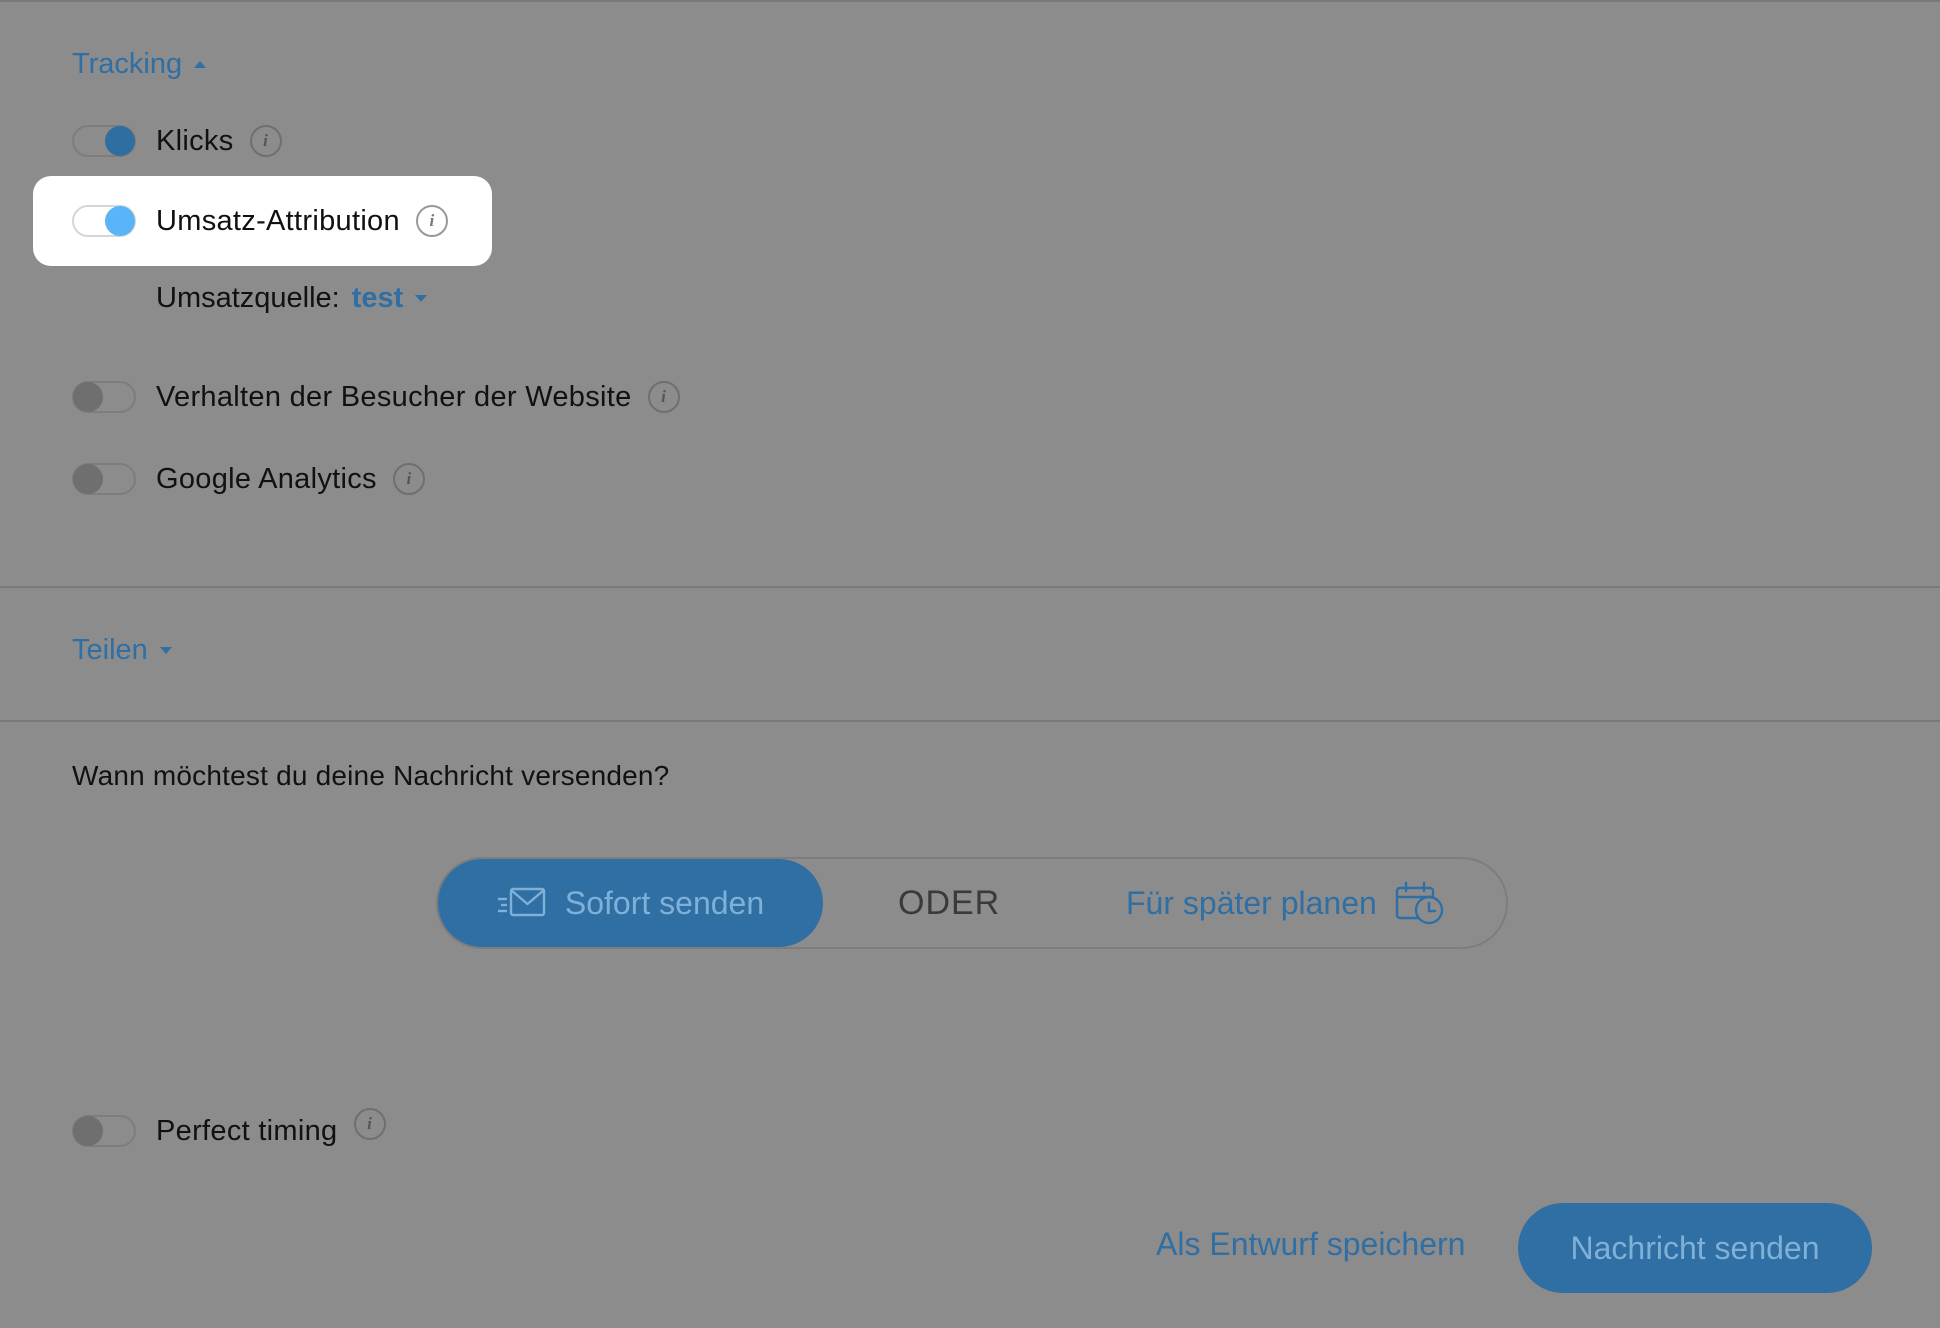 The width and height of the screenshot is (1940, 1328). Describe the element at coordinates (200, 64) in the screenshot. I see `caret-up-icon` at that location.